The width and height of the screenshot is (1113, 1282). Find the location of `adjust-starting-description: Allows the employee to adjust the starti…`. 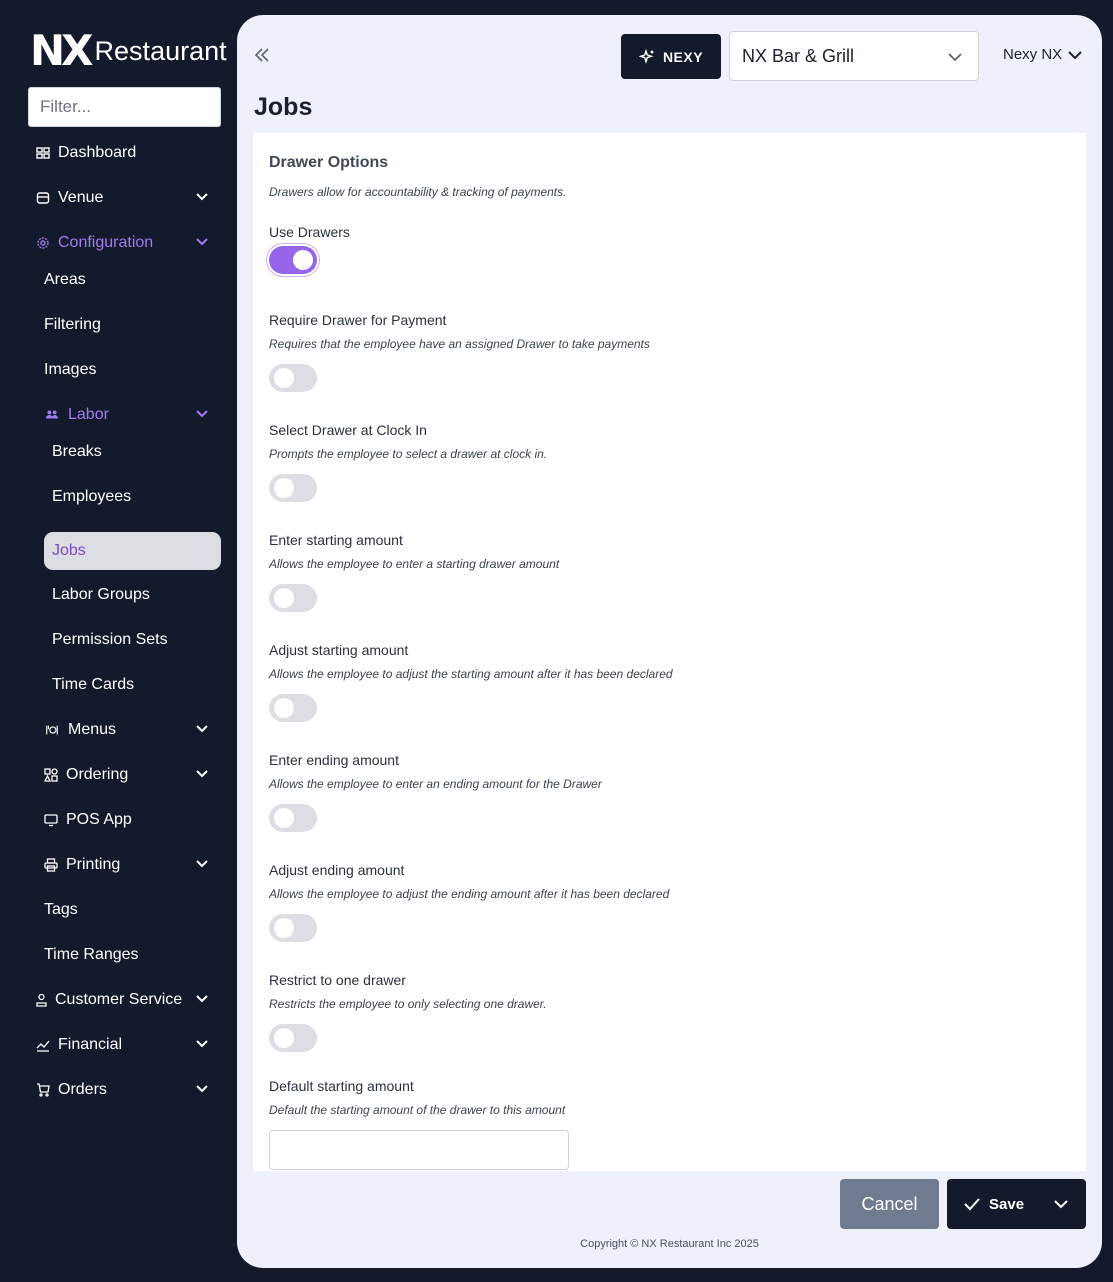

adjust-starting-description: Allows the employee to adjust the starti… is located at coordinates (471, 674).